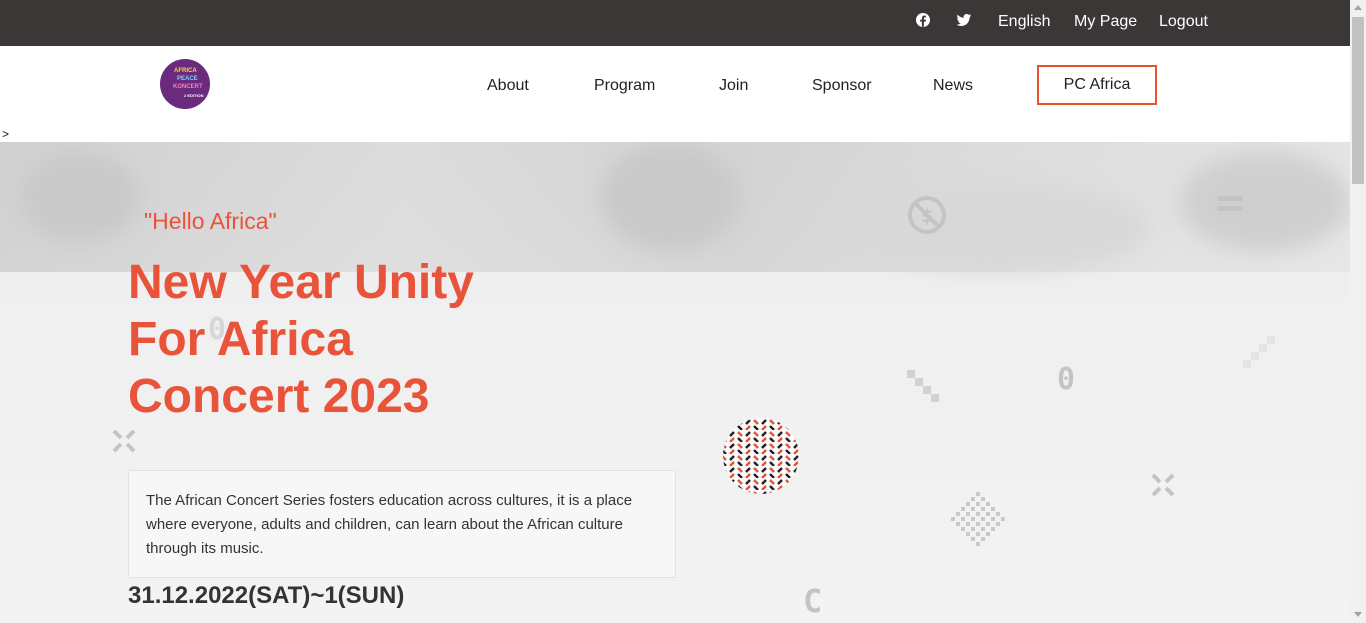 This screenshot has width=1366, height=623. What do you see at coordinates (842, 86) in the screenshot?
I see `nav-sponsor: Sponsor` at bounding box center [842, 86].